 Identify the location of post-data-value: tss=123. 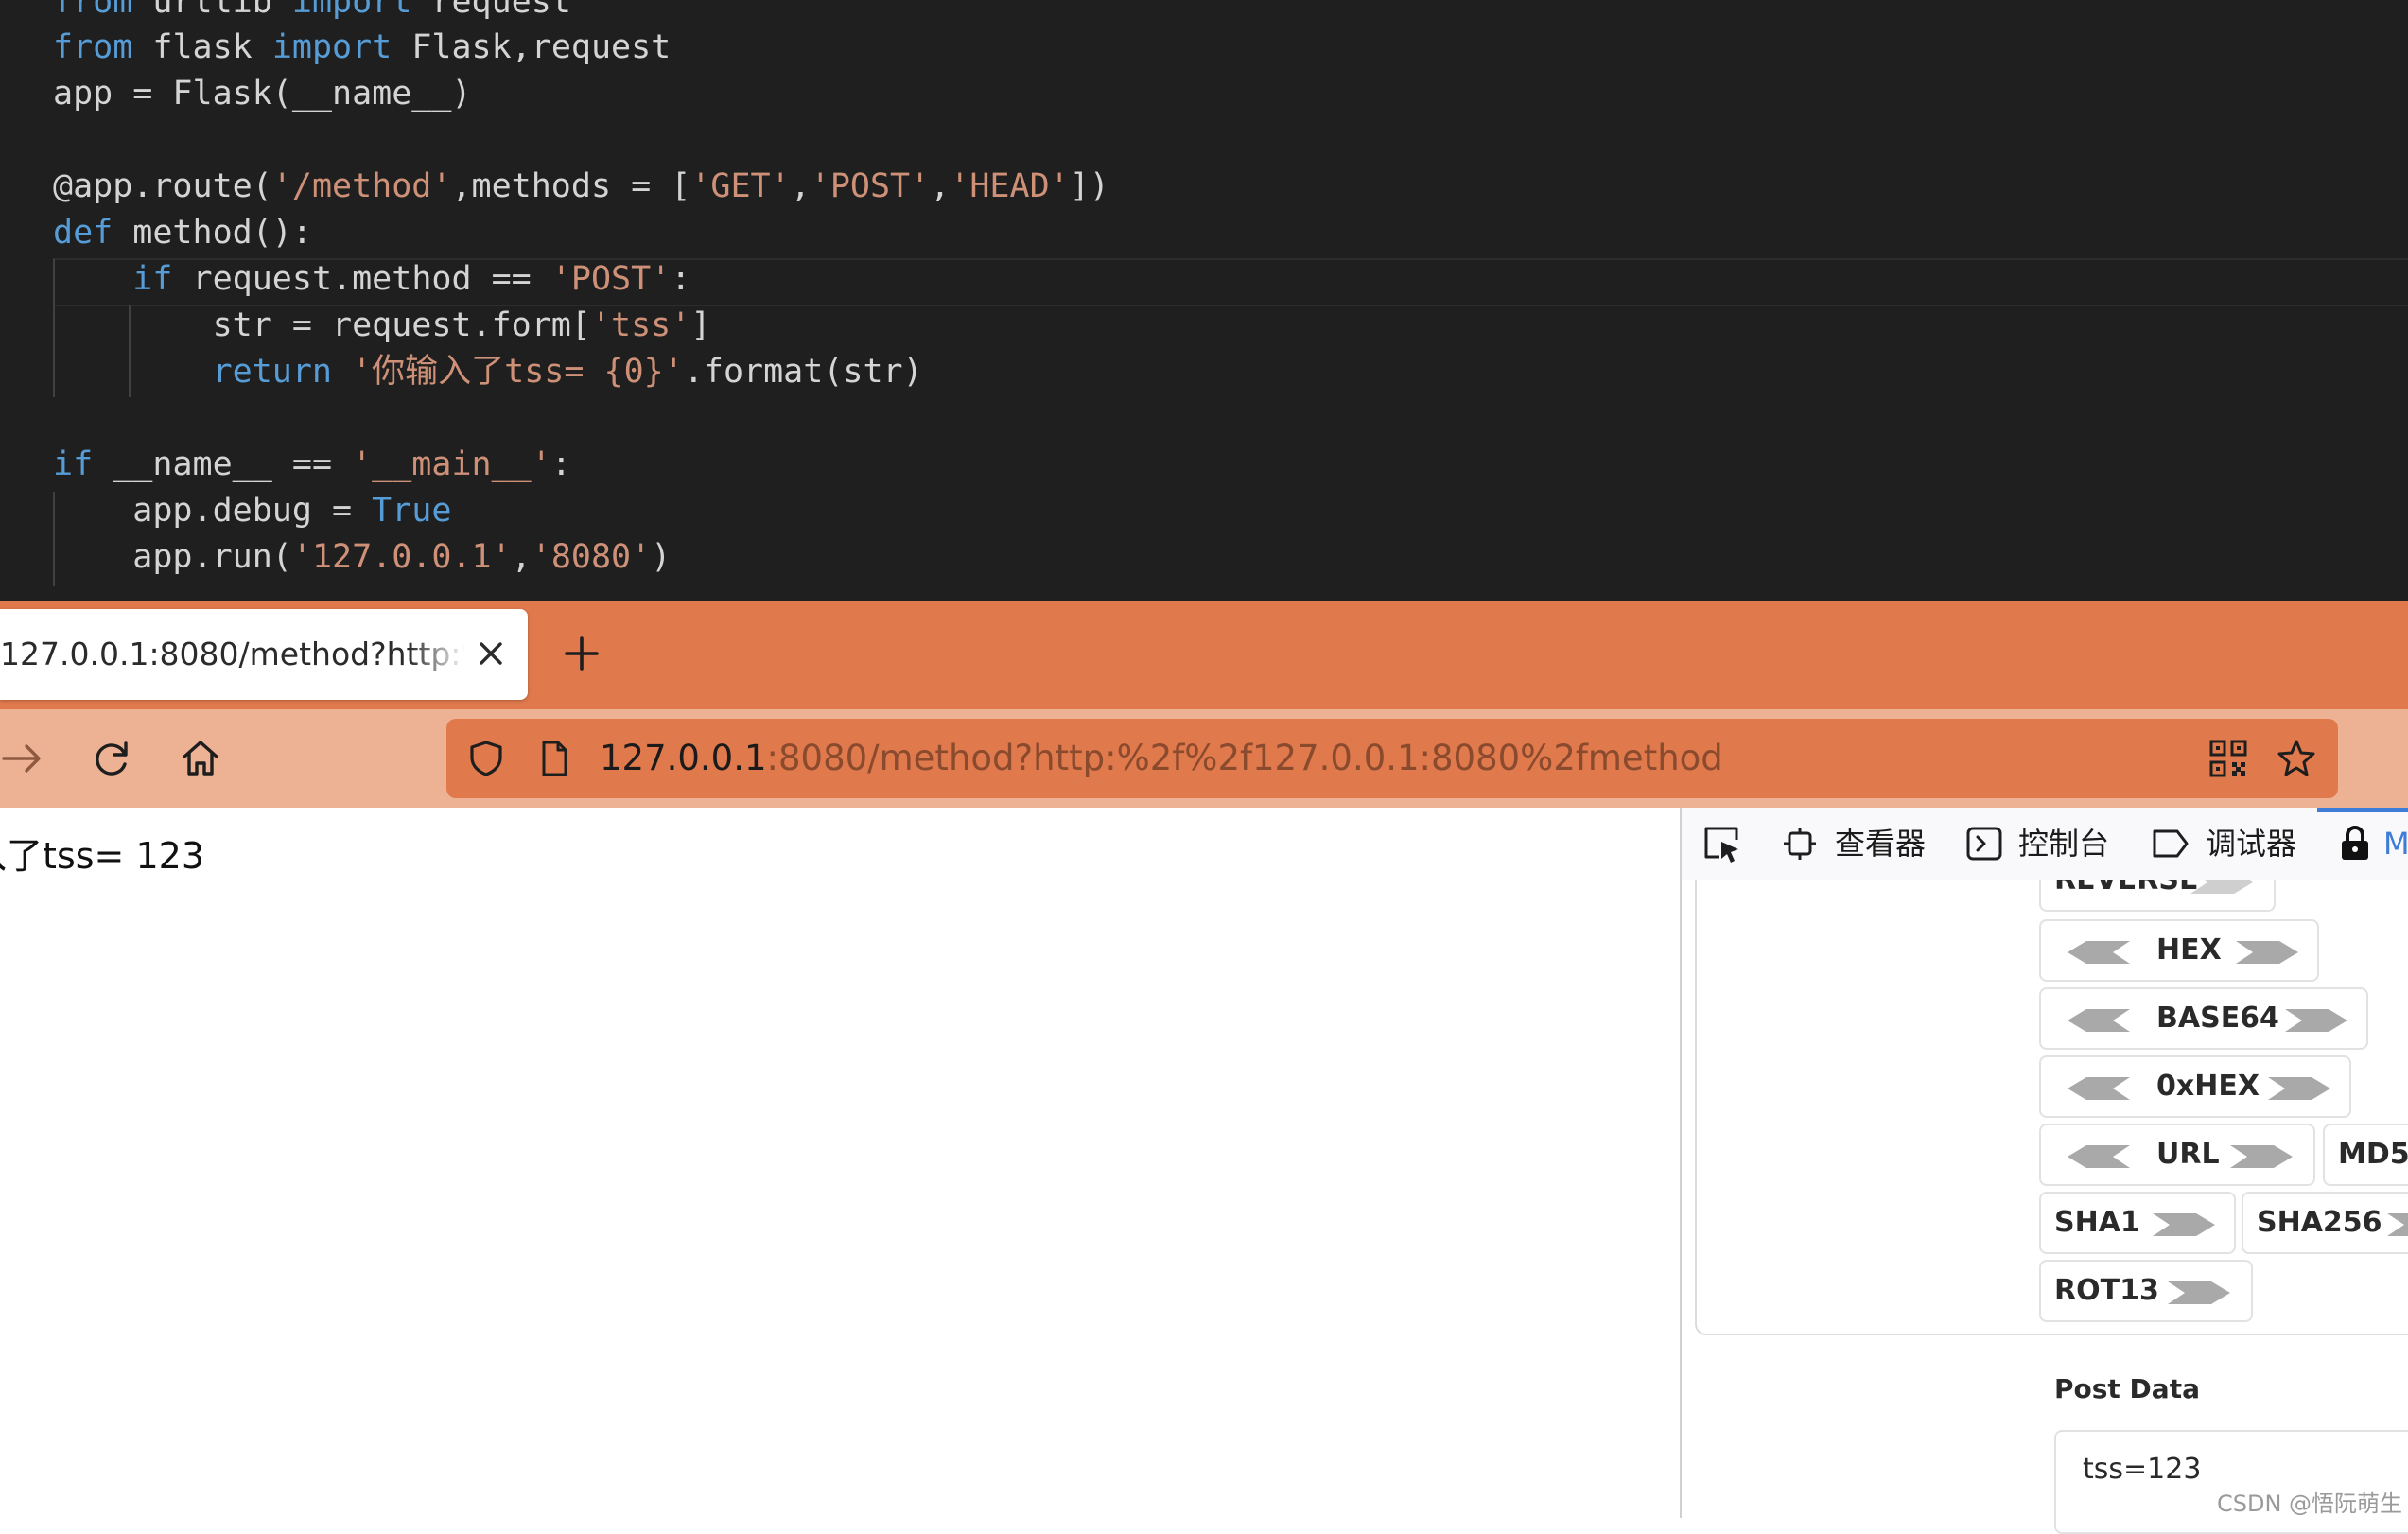
(2142, 1469).